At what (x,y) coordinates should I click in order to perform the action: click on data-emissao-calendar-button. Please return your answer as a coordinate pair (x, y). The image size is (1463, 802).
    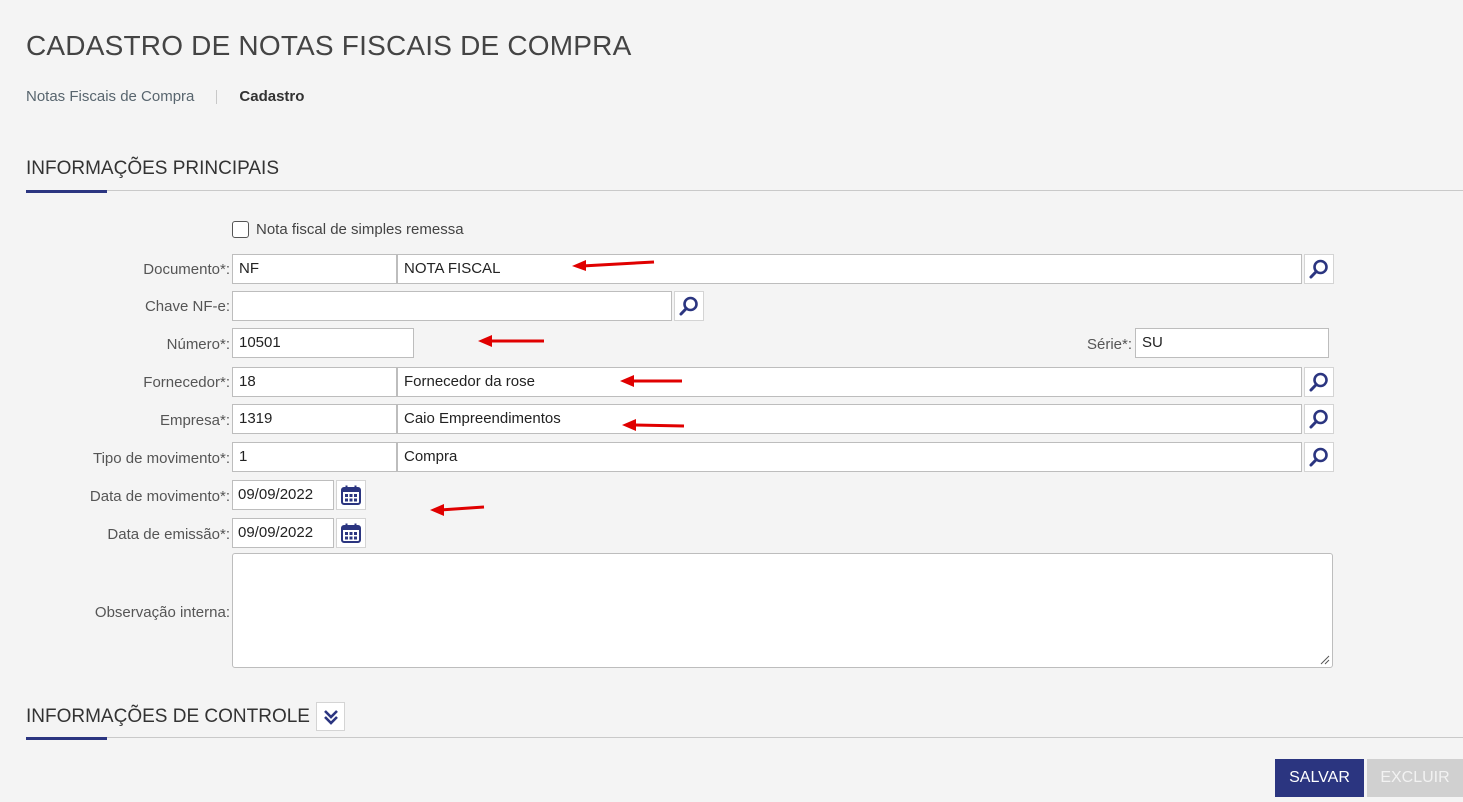
    Looking at the image, I should click on (351, 533).